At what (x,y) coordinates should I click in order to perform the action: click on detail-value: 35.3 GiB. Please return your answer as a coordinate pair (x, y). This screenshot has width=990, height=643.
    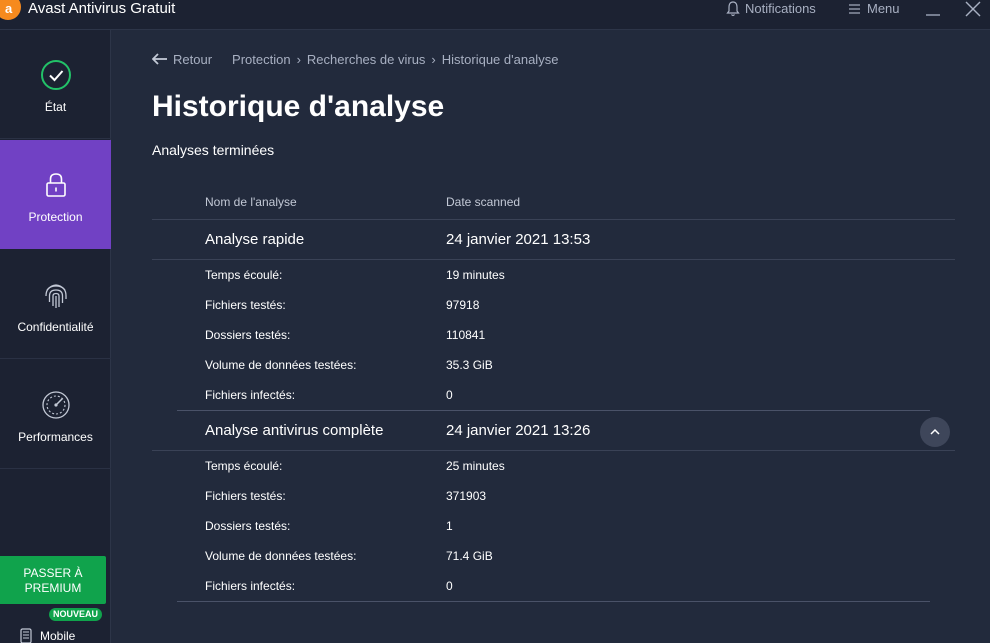
    Looking at the image, I should click on (469, 365).